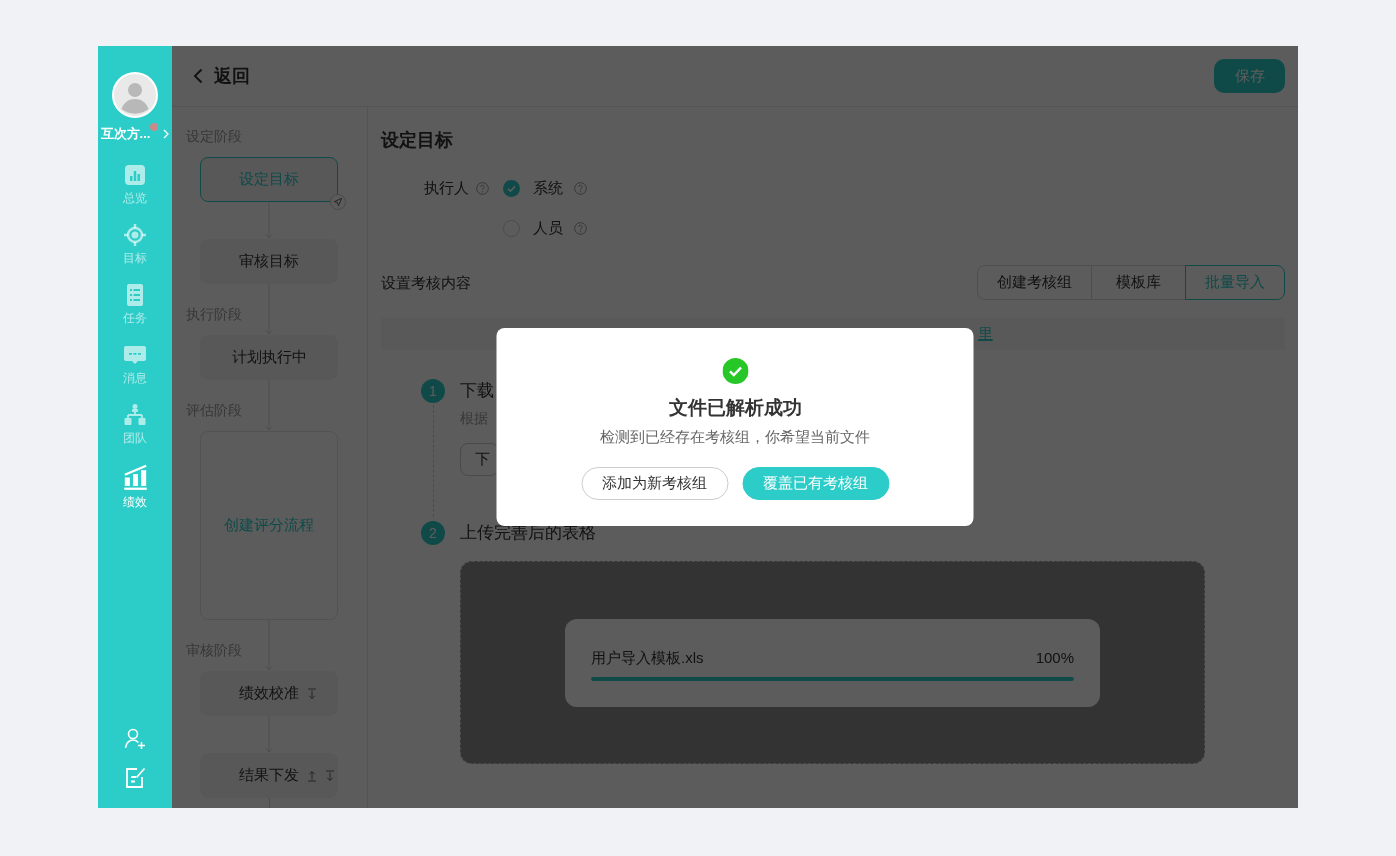 The width and height of the screenshot is (1396, 856). What do you see at coordinates (1235, 282) in the screenshot?
I see `tab: 批量导入` at bounding box center [1235, 282].